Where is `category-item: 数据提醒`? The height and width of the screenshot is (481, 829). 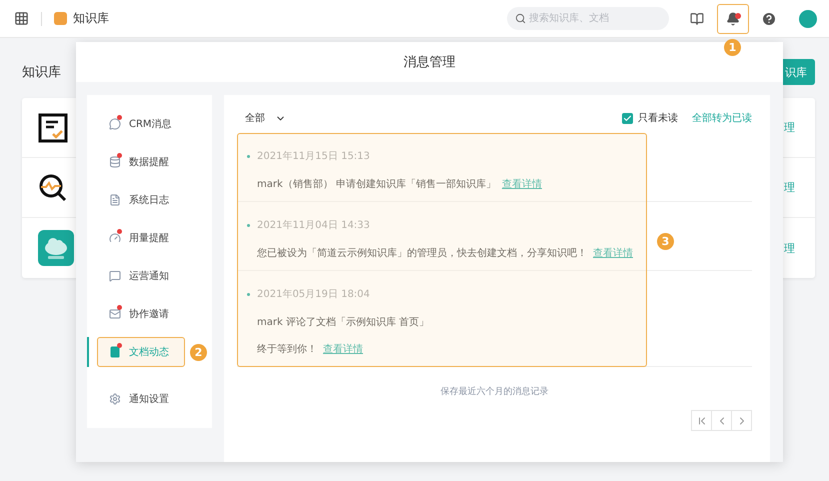 category-item: 数据提醒 is located at coordinates (149, 162).